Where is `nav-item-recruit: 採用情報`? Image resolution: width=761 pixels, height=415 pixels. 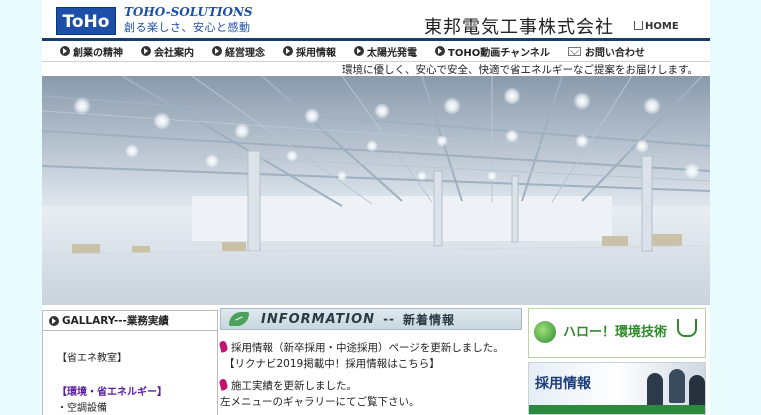 nav-item-recruit: 採用情報 is located at coordinates (309, 51).